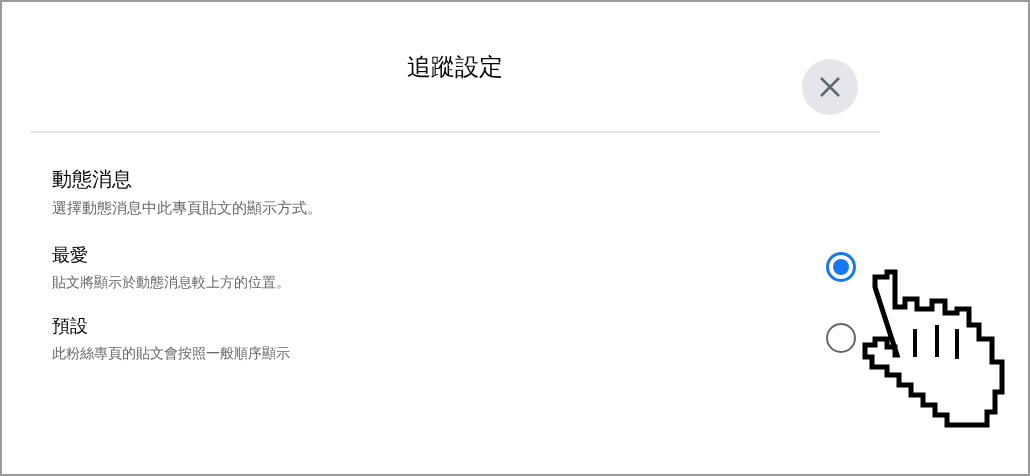 This screenshot has width=1030, height=476. What do you see at coordinates (70, 325) in the screenshot?
I see `option-label: 預設` at bounding box center [70, 325].